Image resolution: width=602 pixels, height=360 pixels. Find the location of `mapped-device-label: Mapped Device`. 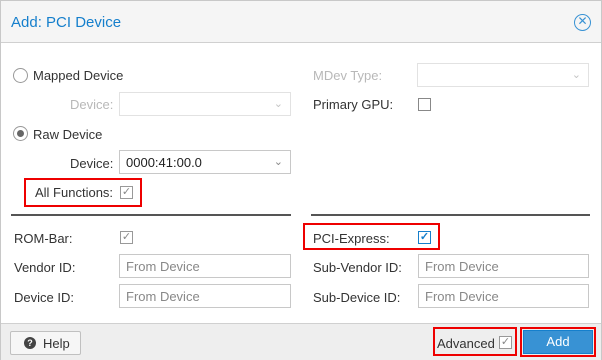

mapped-device-label: Mapped Device is located at coordinates (78, 75).